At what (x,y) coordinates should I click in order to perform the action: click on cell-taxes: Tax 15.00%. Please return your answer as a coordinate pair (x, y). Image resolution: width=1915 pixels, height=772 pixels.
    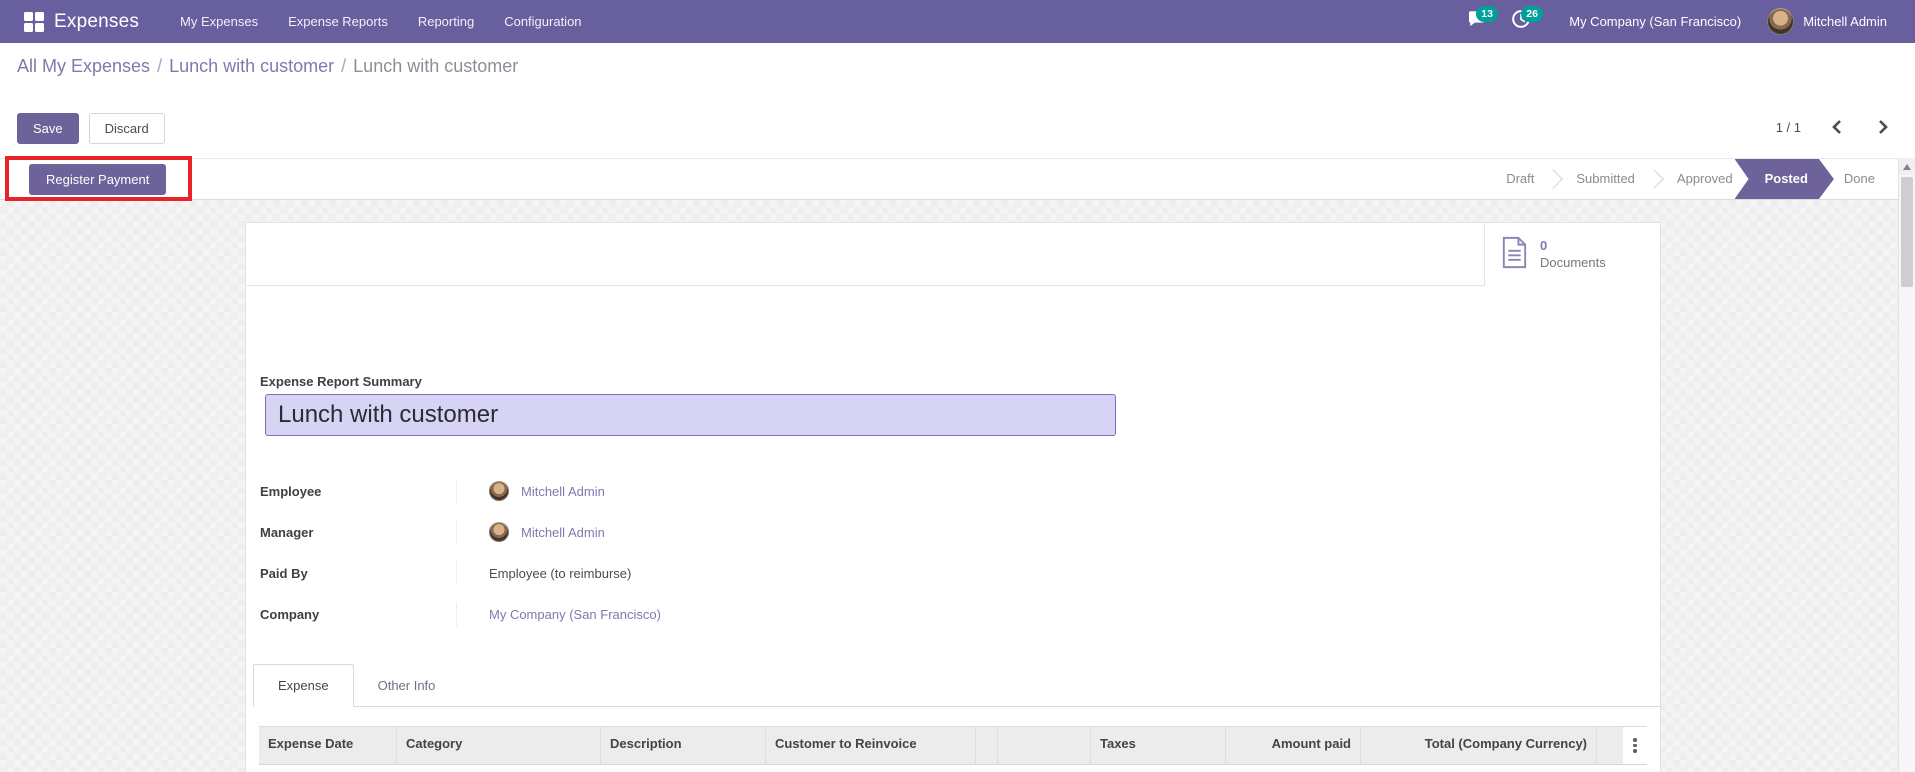
    Looking at the image, I should click on (1158, 768).